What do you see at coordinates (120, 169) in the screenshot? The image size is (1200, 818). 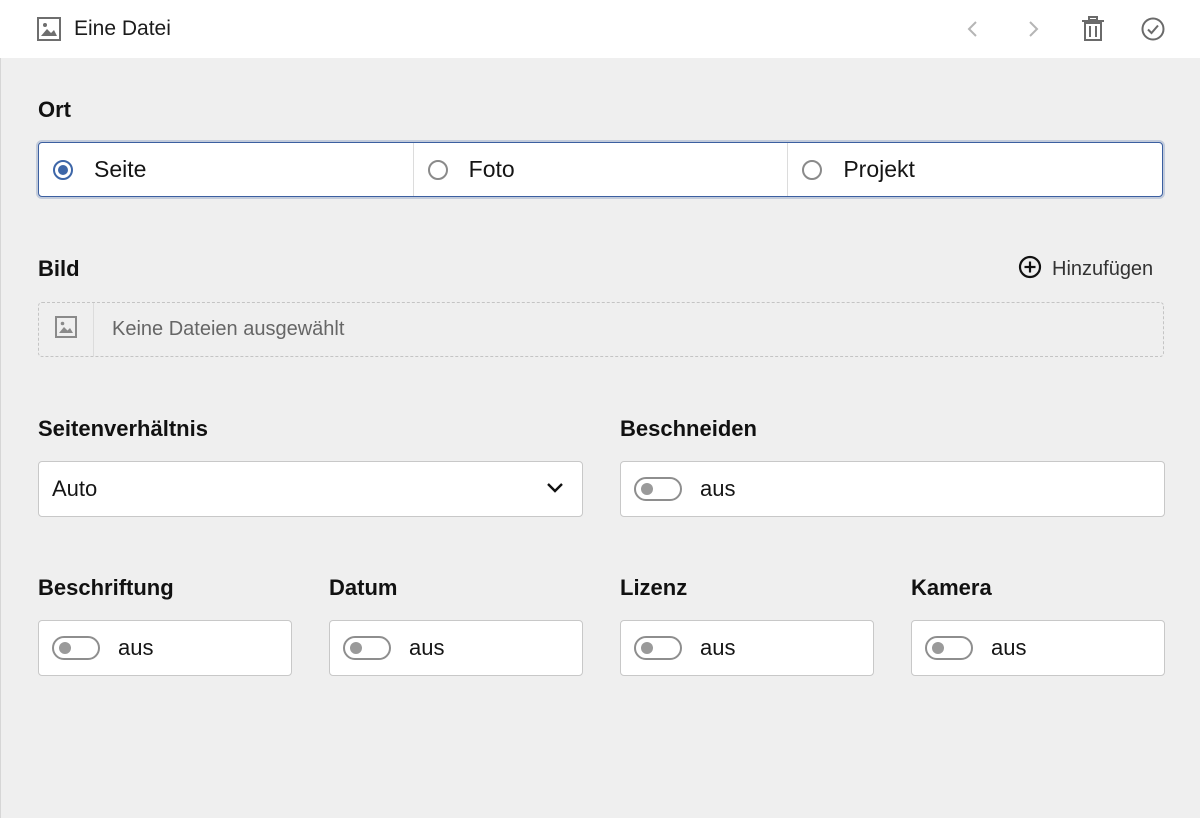 I see `radio-label: Seite` at bounding box center [120, 169].